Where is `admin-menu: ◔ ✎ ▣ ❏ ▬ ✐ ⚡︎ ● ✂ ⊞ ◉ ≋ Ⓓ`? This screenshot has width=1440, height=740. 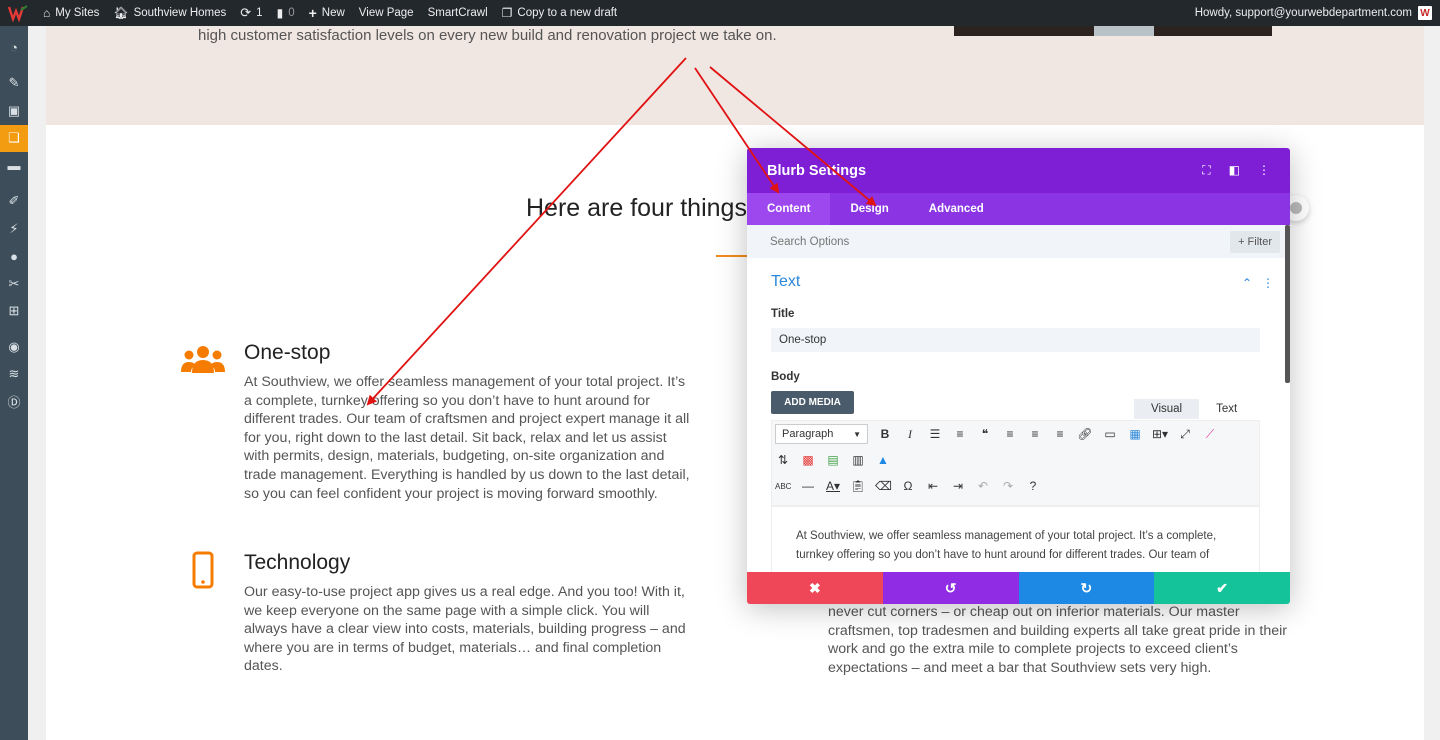
admin-menu: ◔ ✎ ▣ ❏ ▬ ✐ ⚡︎ ● ✂ ⊞ ◉ ≋ Ⓓ is located at coordinates (14, 383).